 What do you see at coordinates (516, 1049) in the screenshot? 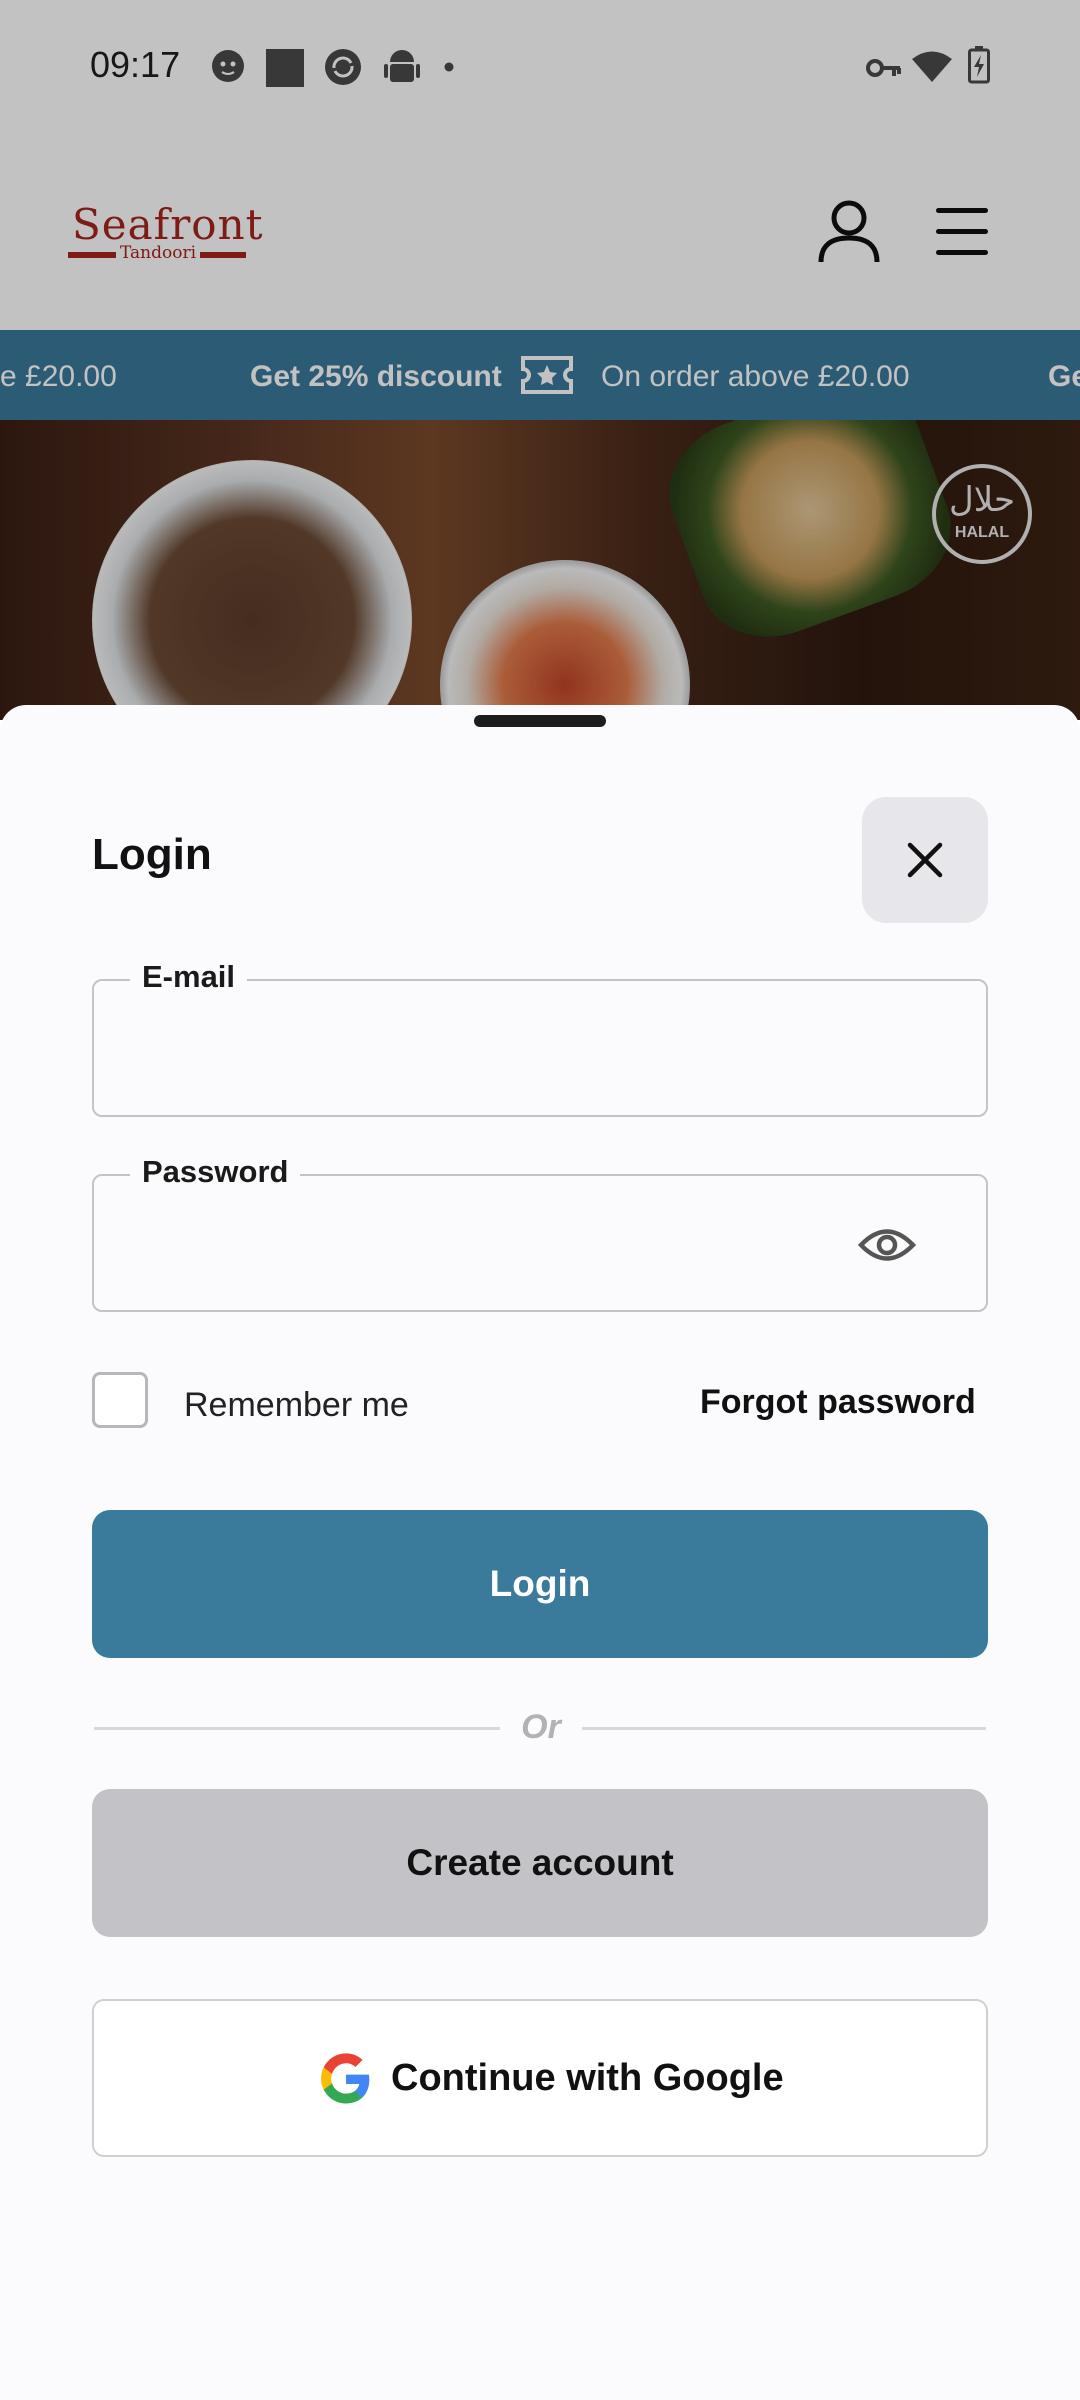
I see `email-input` at bounding box center [516, 1049].